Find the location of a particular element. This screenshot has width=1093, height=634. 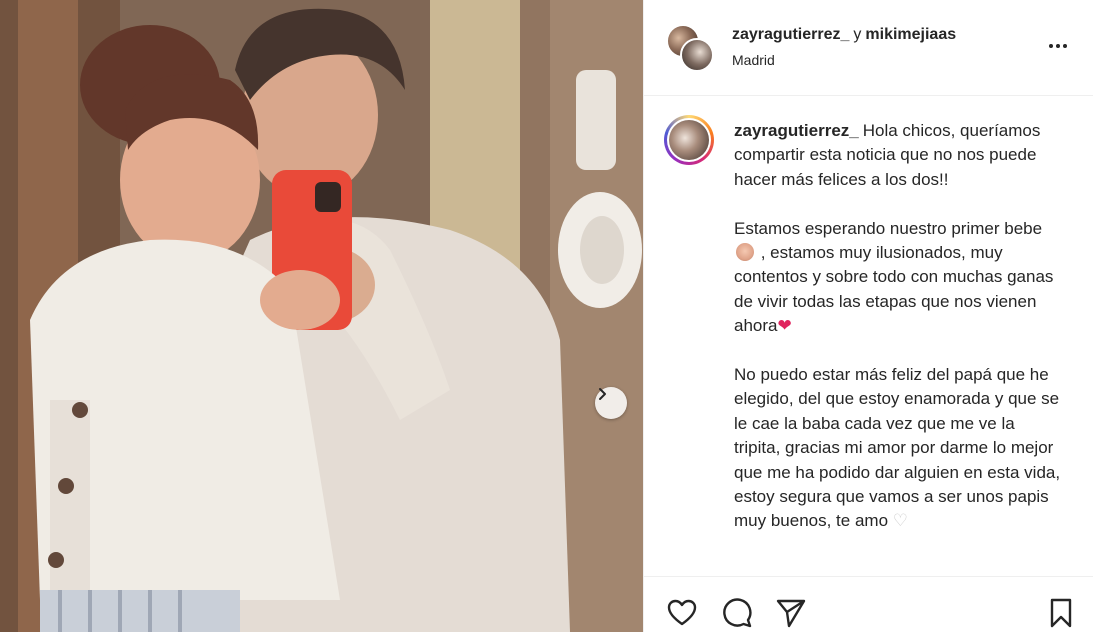

author-username-link: zayragutierrez_ is located at coordinates (790, 34).